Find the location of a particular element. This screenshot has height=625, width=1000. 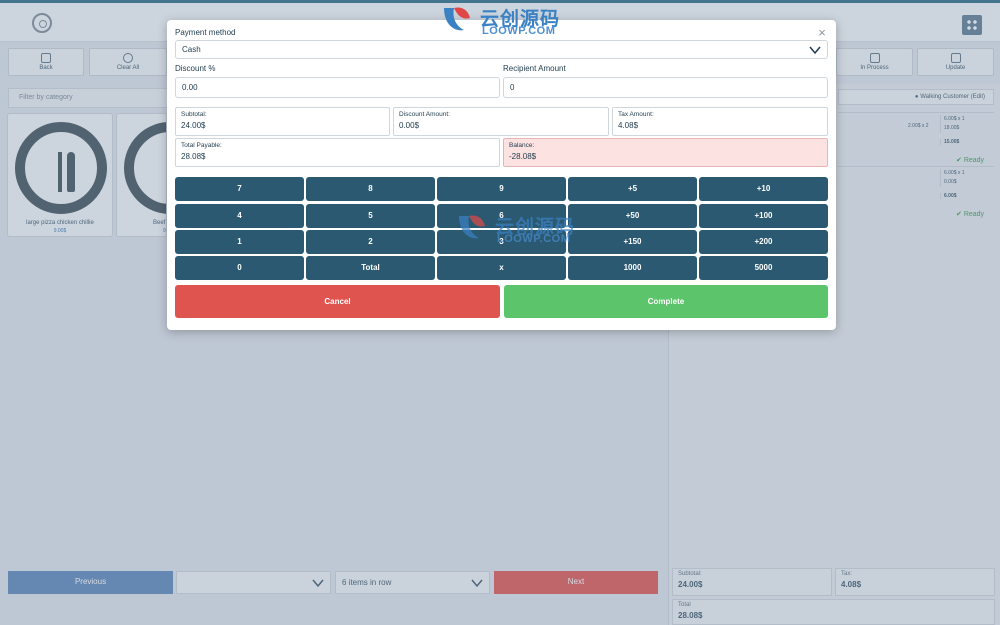

key-6: 6 is located at coordinates (501, 216).